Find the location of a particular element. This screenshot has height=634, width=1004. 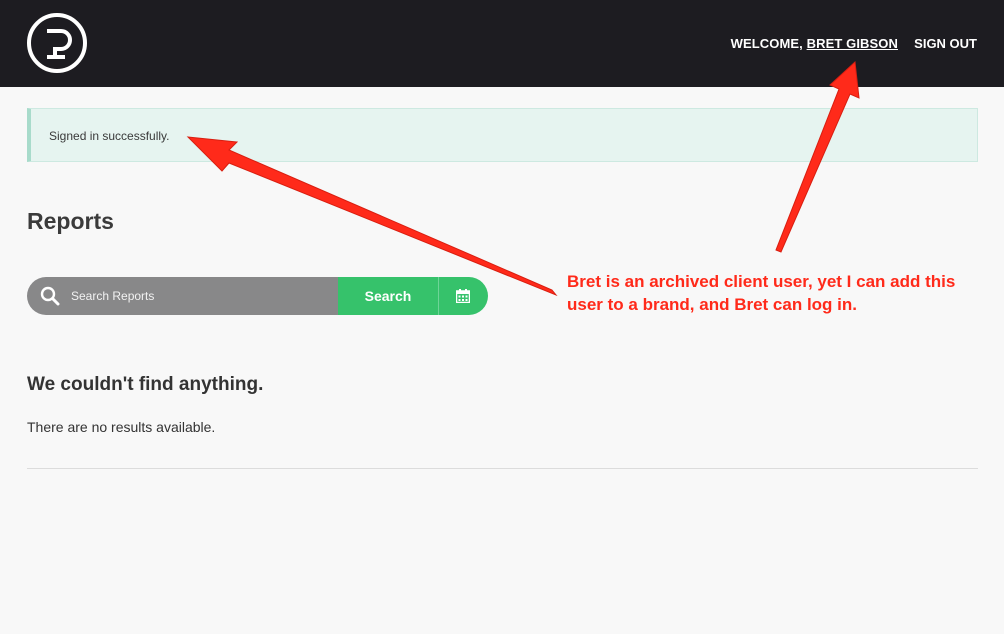

welcome-message: WELCOME, BRET GIBSON is located at coordinates (814, 43).